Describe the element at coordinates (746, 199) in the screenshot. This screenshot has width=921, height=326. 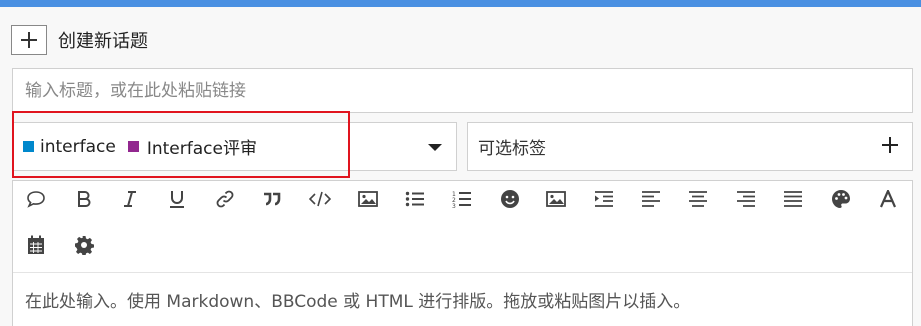
I see `align-right-icon` at that location.